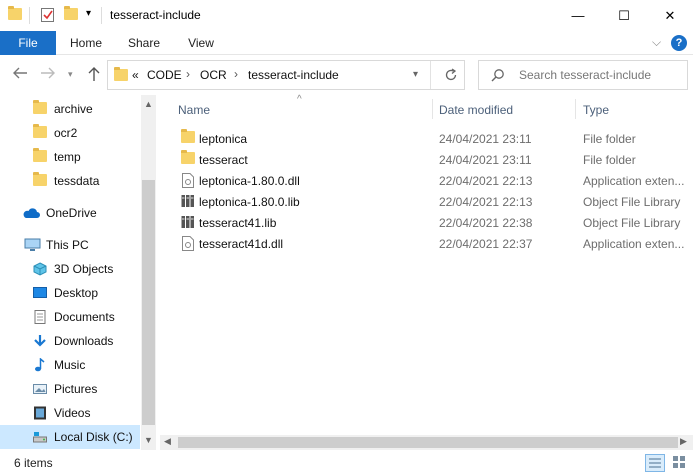  Describe the element at coordinates (476, 110) in the screenshot. I see `column-header-date-modified: Date modified` at that location.